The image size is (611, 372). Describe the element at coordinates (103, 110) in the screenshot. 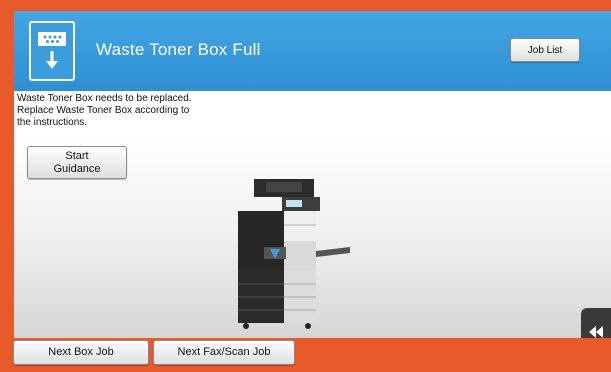

I see `message-line: Replace Waste Toner Box according to` at that location.